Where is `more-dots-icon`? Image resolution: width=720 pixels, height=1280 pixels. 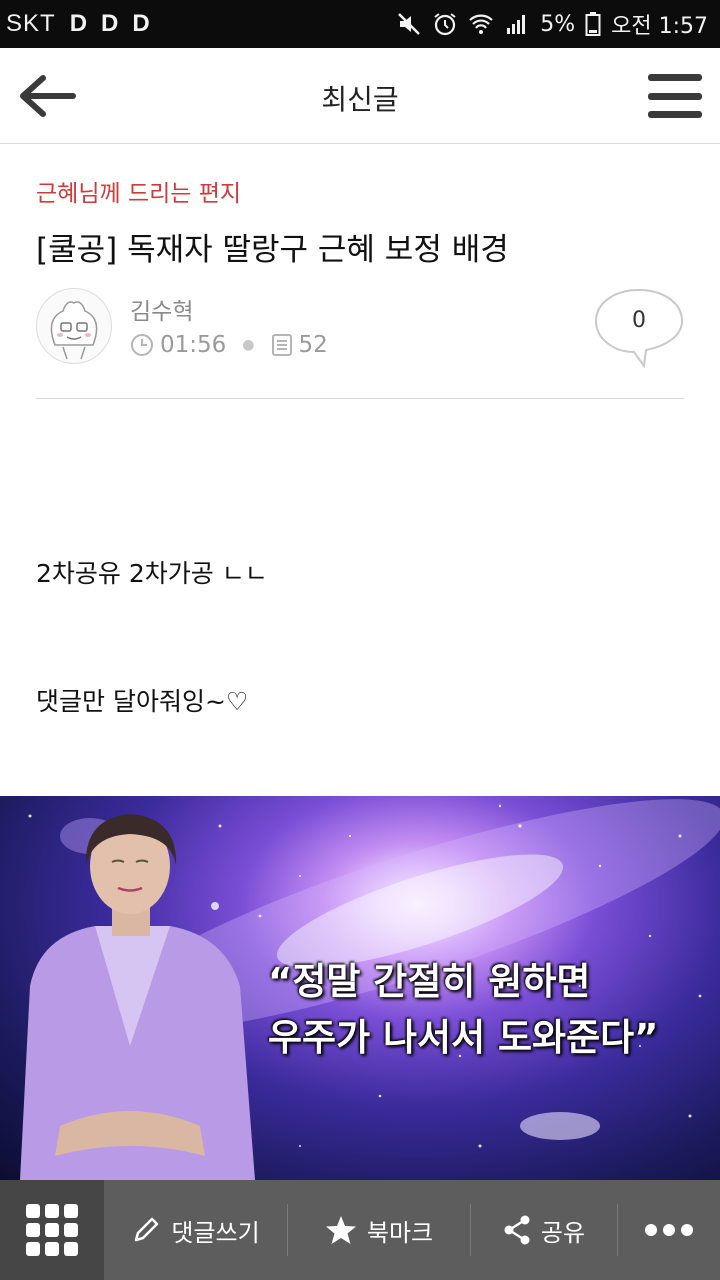 more-dots-icon is located at coordinates (669, 1230).